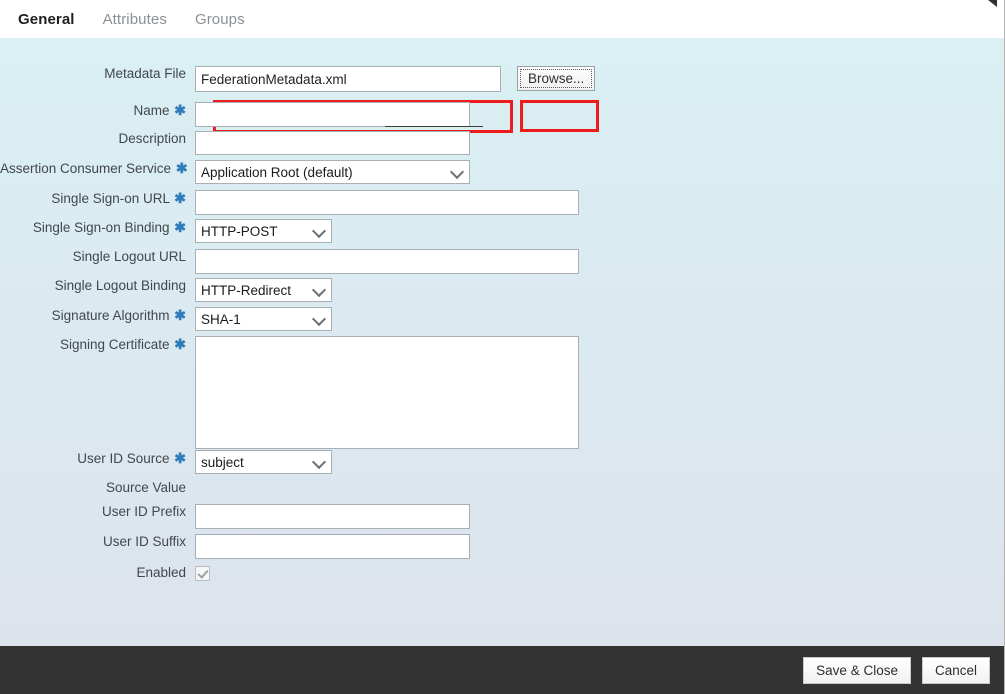 Image resolution: width=1005 pixels, height=694 pixels. Describe the element at coordinates (144, 541) in the screenshot. I see `label-user-id-suffix: User ID Suffix` at that location.